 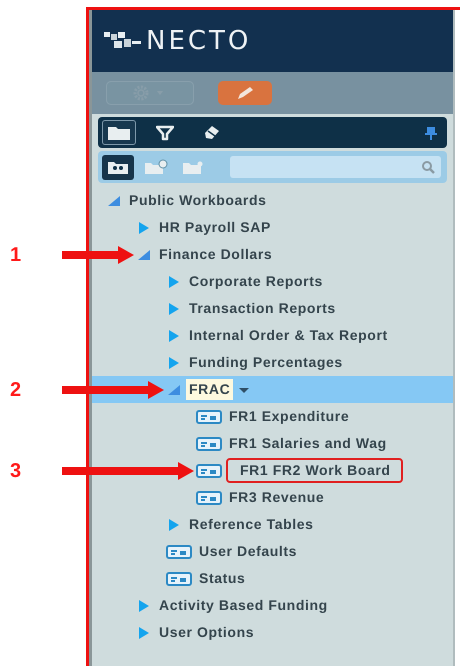 I want to click on tree-item: Finance Dollars, so click(x=294, y=254).